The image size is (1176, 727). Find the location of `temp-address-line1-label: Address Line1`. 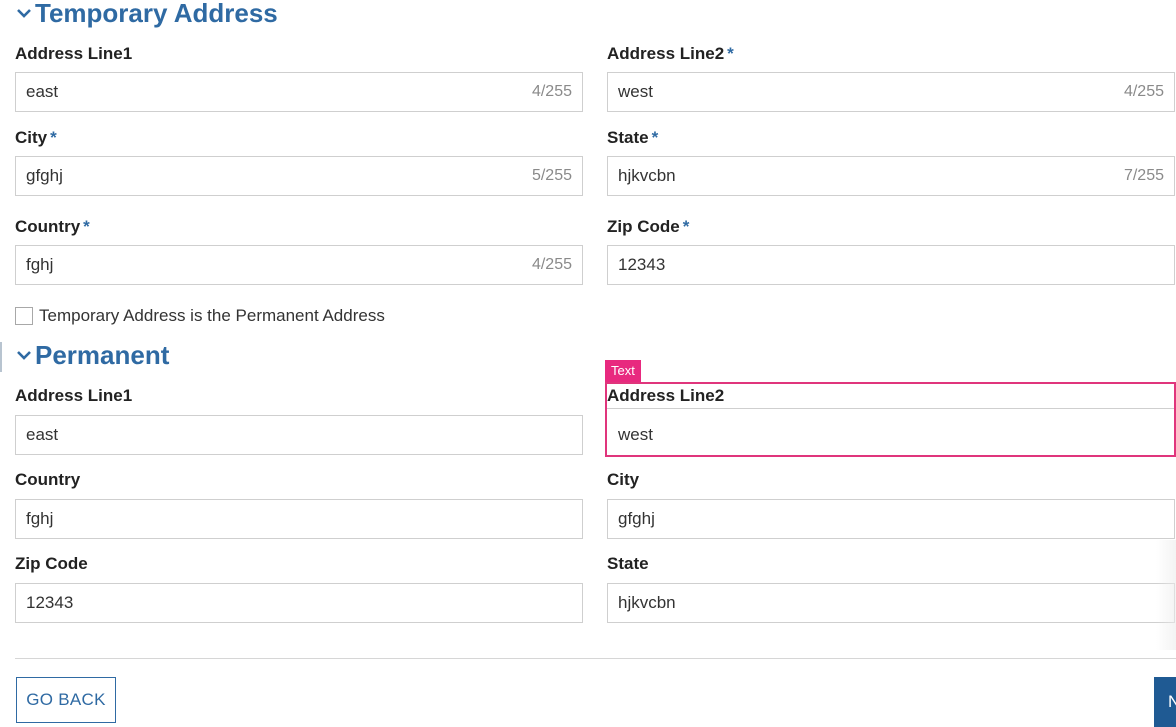

temp-address-line1-label: Address Line1 is located at coordinates (73, 54).